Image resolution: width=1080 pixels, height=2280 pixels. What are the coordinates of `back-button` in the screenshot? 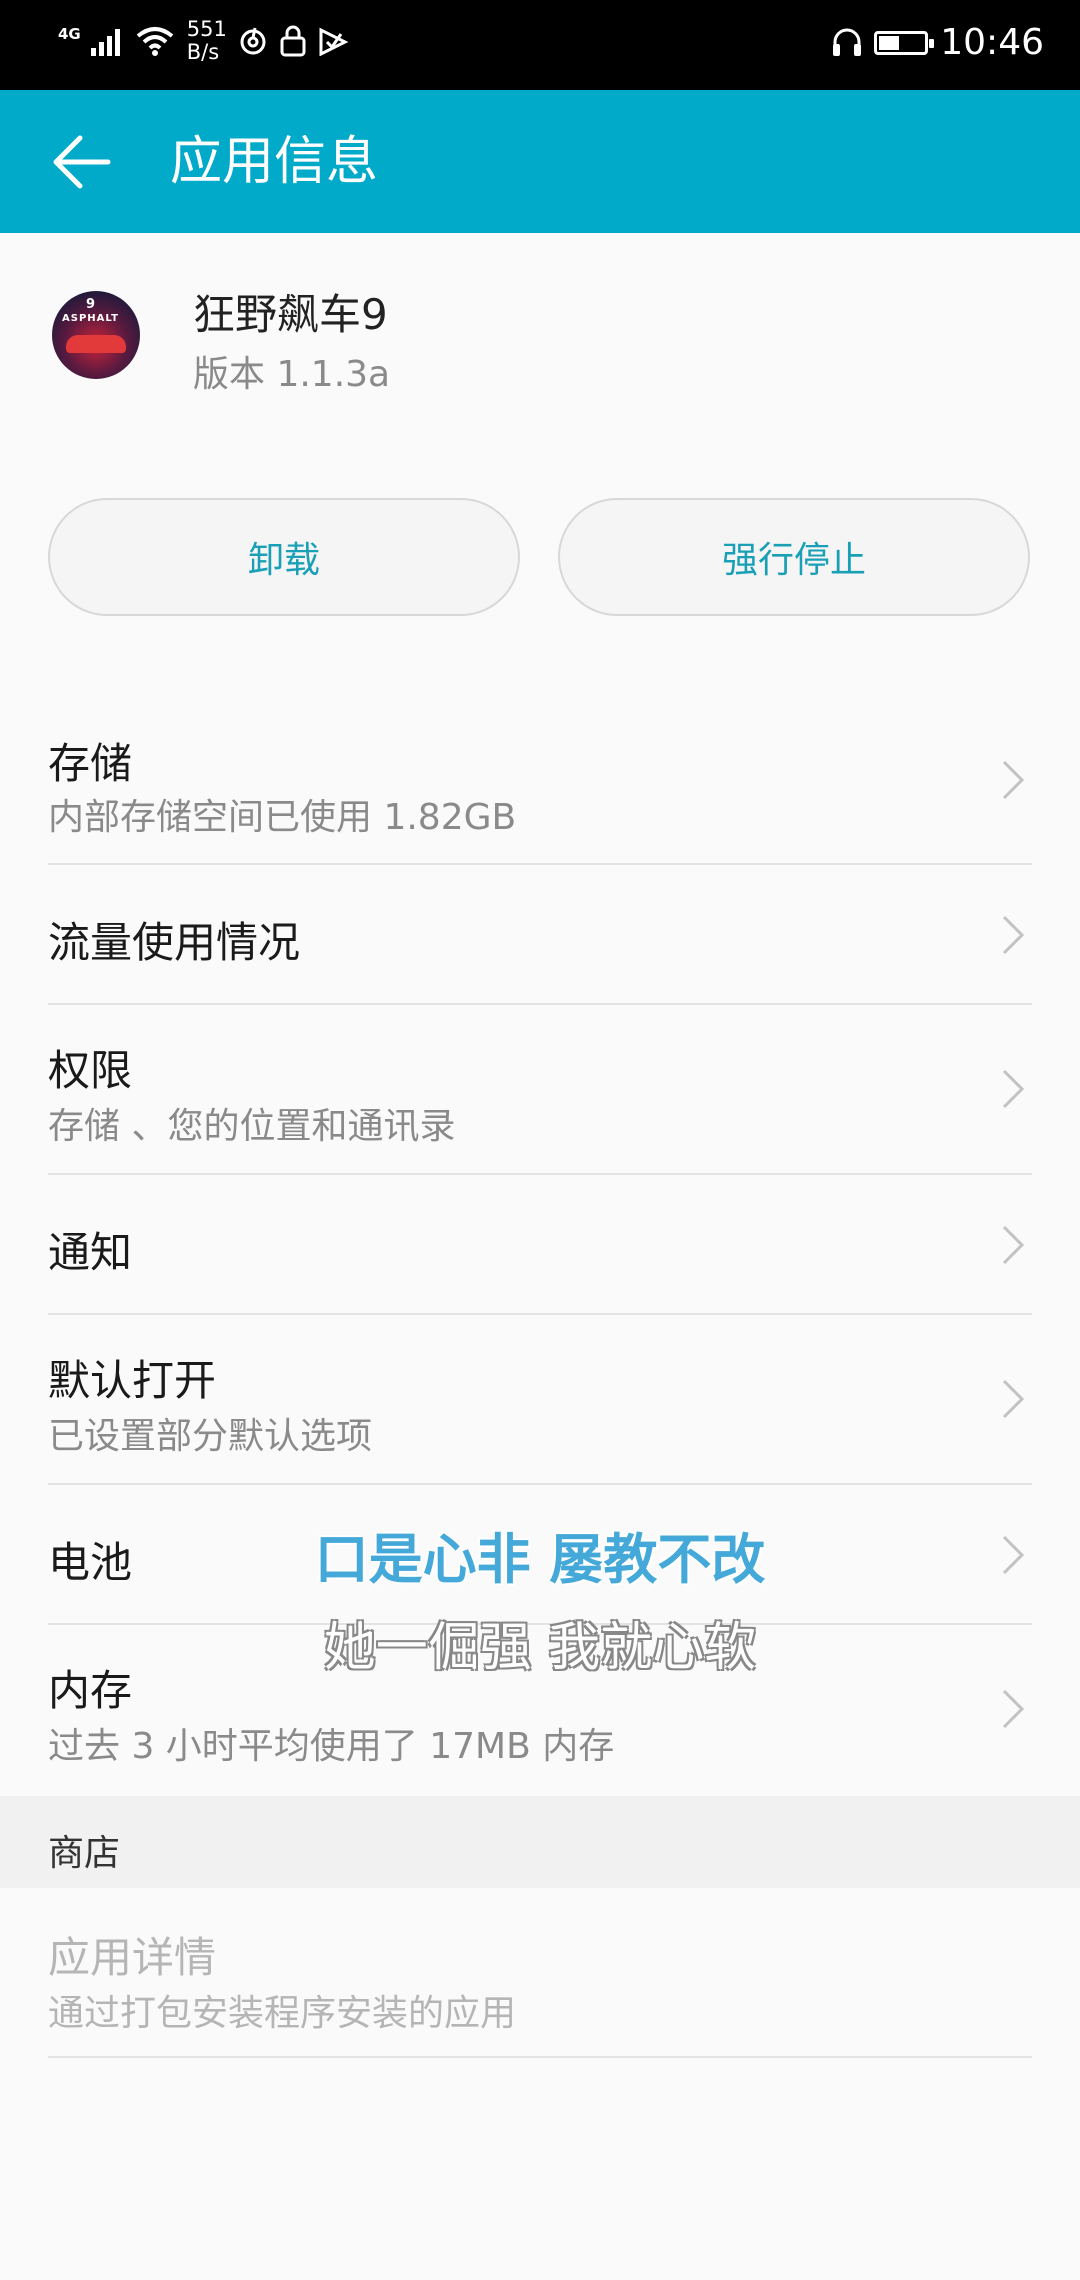 It's located at (82, 162).